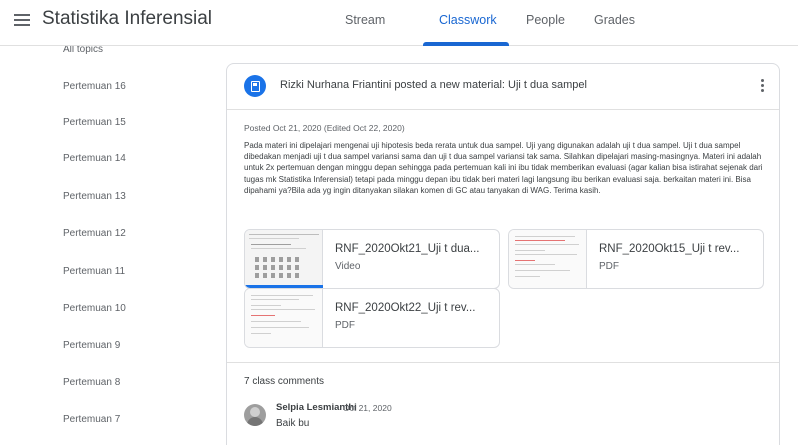 The width and height of the screenshot is (798, 445). I want to click on active-tab-indicator, so click(466, 44).